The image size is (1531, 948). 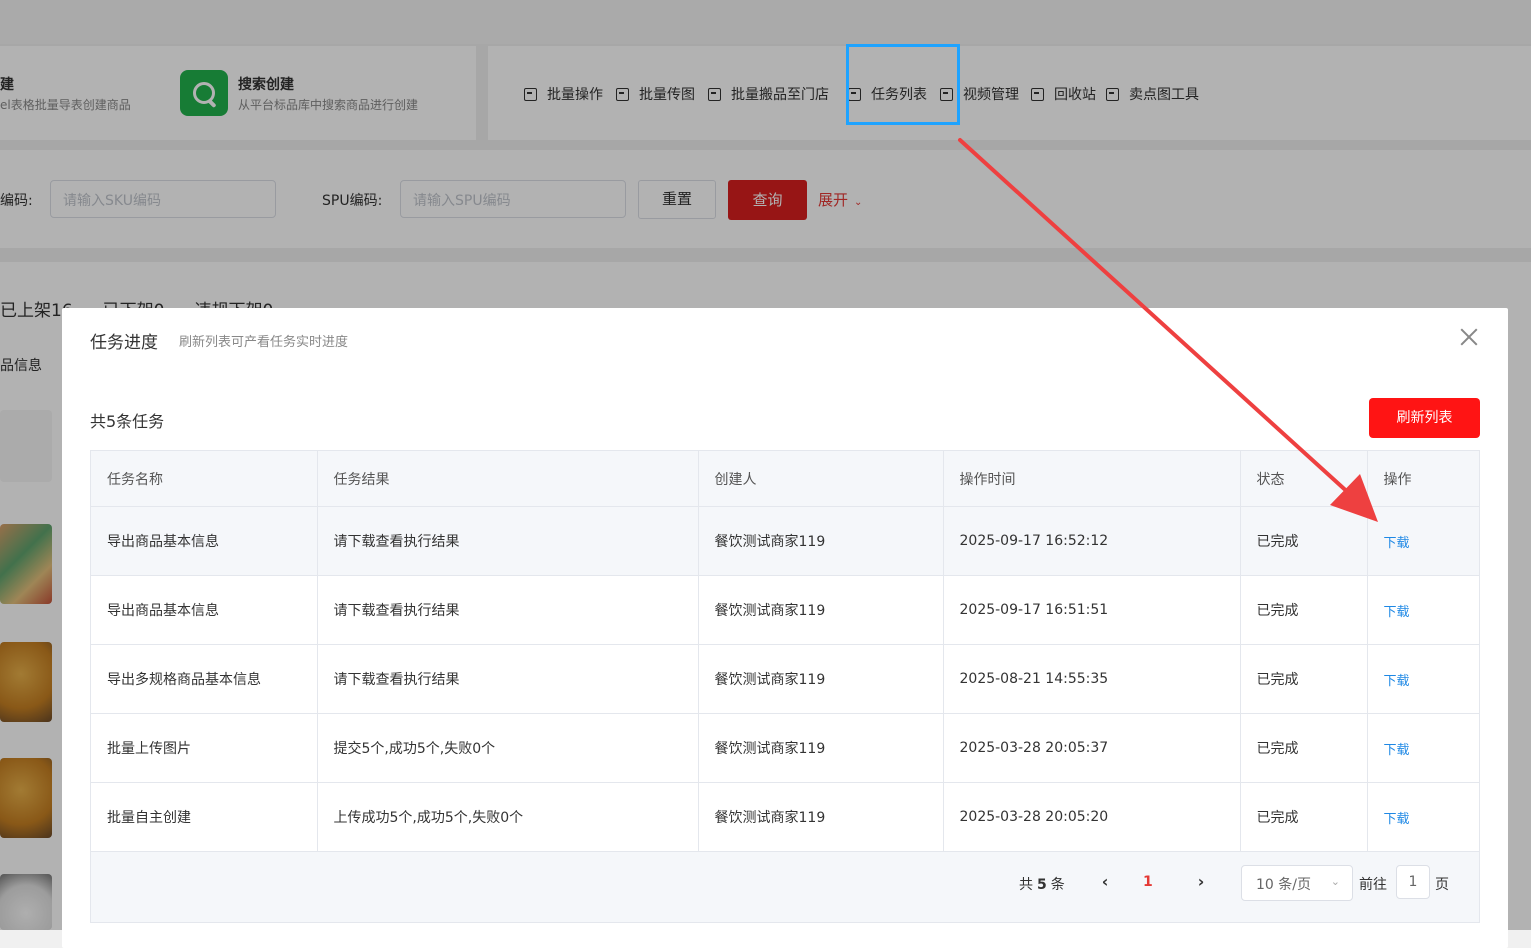 What do you see at coordinates (508, 748) in the screenshot?
I see `task-result: 提交5个,成功5个,失败0个` at bounding box center [508, 748].